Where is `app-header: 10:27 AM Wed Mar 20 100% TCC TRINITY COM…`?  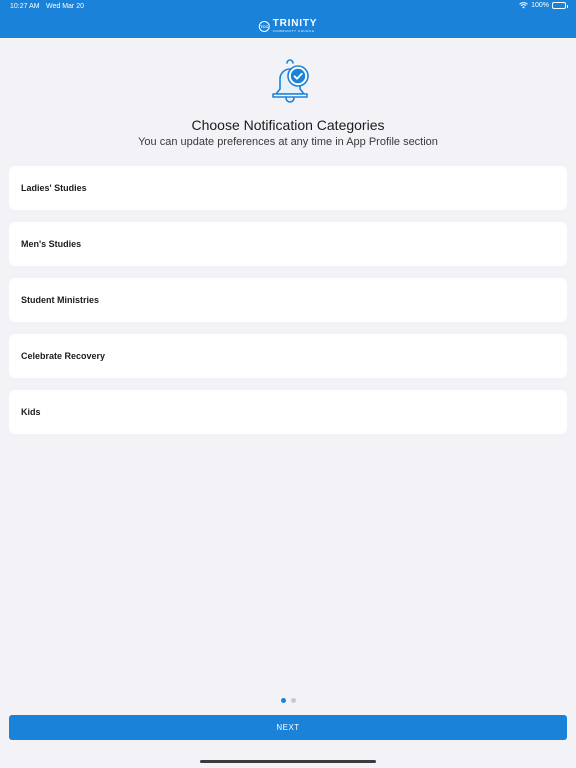 app-header: 10:27 AM Wed Mar 20 100% TCC TRINITY COM… is located at coordinates (288, 19).